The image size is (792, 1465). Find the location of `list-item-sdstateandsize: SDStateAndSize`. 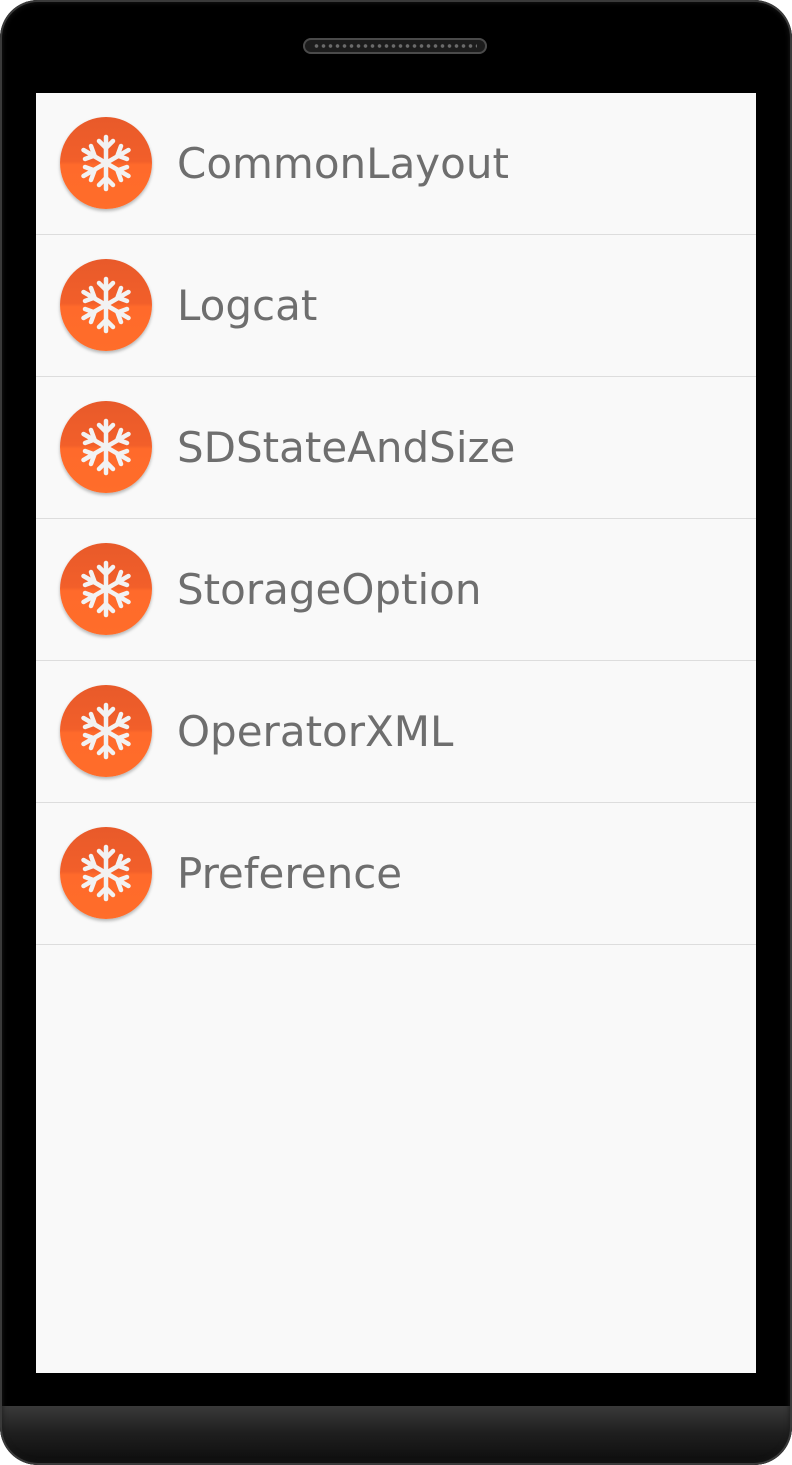

list-item-sdstateandsize: SDStateAndSize is located at coordinates (396, 448).